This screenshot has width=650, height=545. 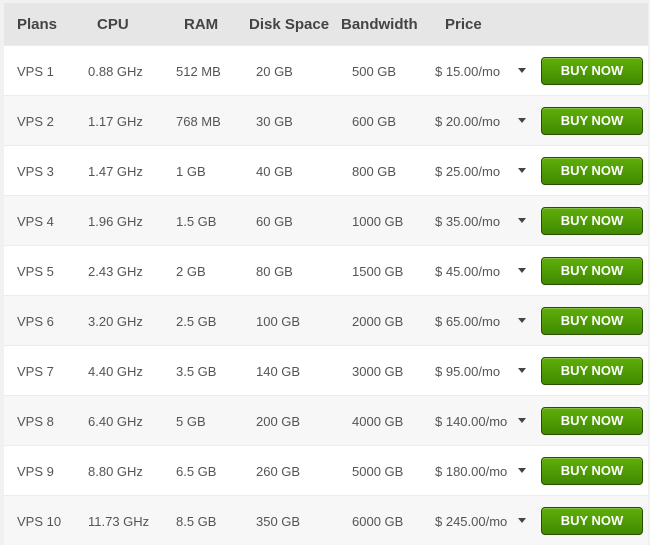 I want to click on price-value: $ 180.00/mo, so click(x=471, y=471).